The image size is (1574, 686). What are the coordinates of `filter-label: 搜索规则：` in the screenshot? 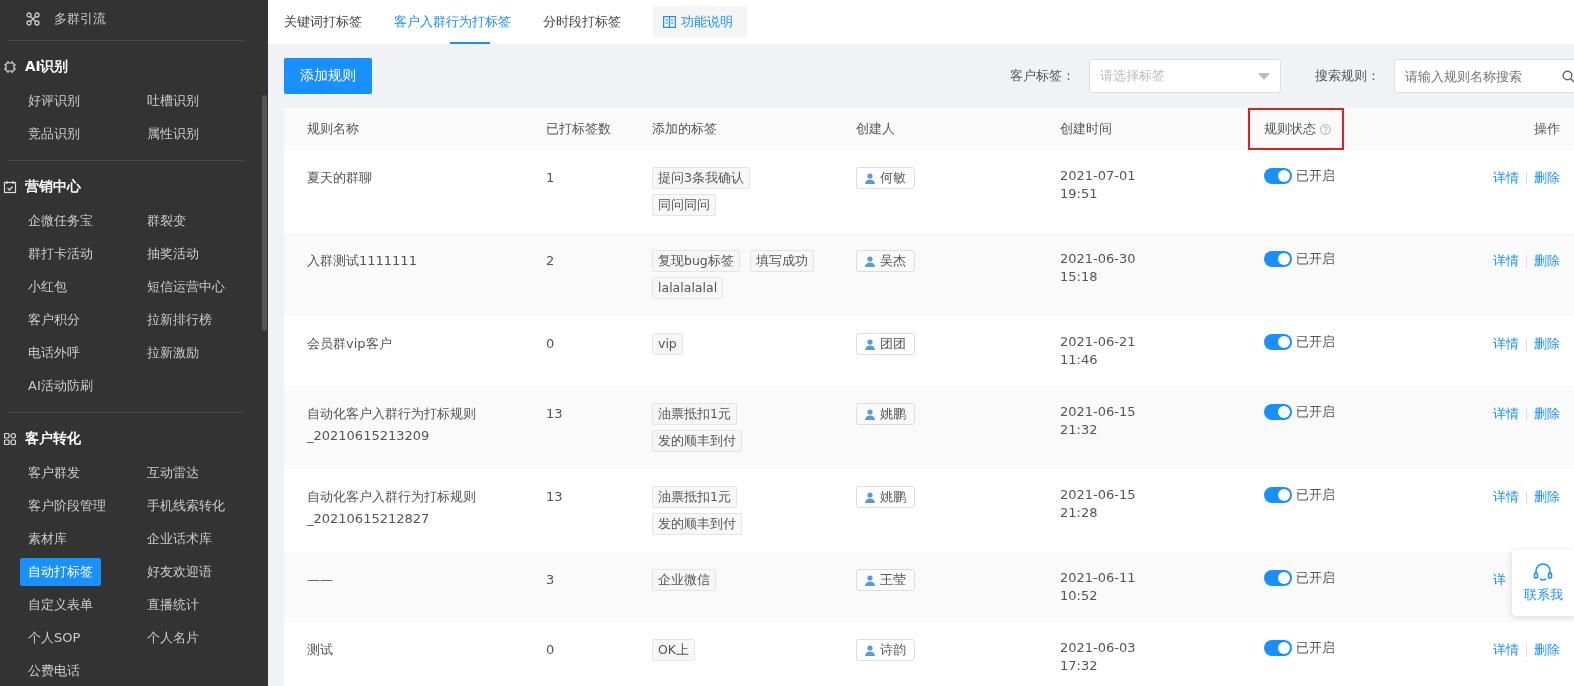 It's located at (1347, 76).